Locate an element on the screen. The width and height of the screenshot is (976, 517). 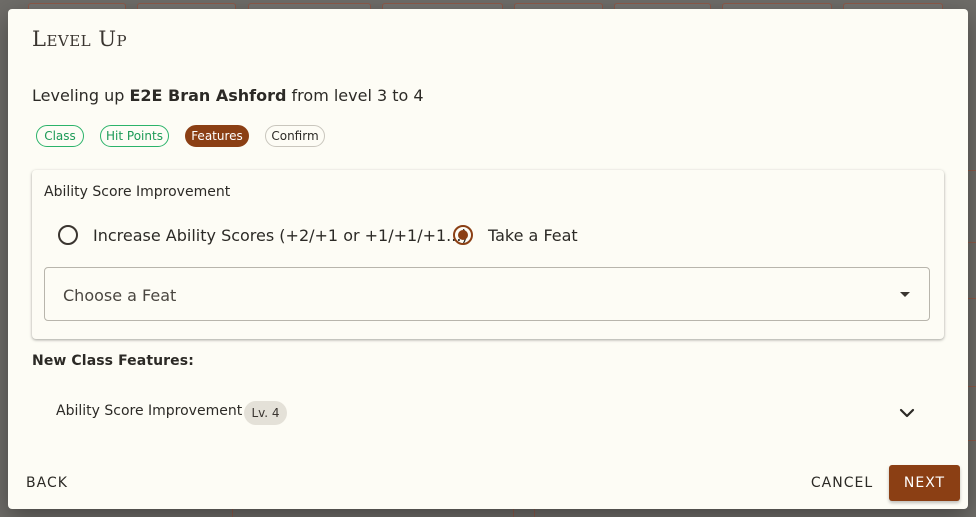
caret-down-icon is located at coordinates (905, 294).